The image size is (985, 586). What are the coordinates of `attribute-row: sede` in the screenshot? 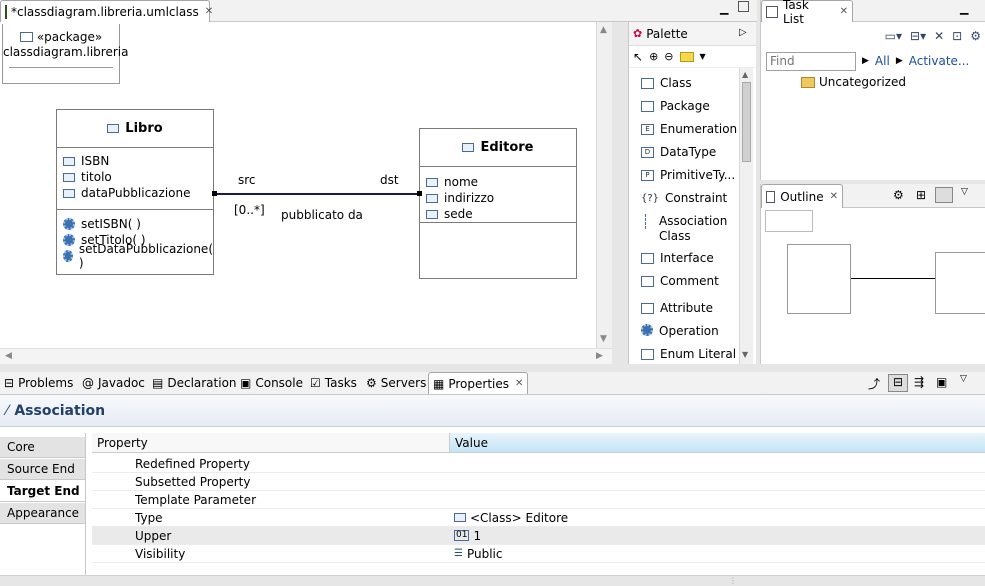 It's located at (498, 214).